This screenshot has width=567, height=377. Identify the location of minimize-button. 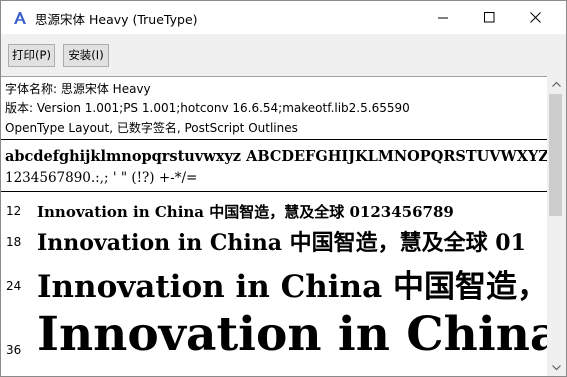
(443, 17).